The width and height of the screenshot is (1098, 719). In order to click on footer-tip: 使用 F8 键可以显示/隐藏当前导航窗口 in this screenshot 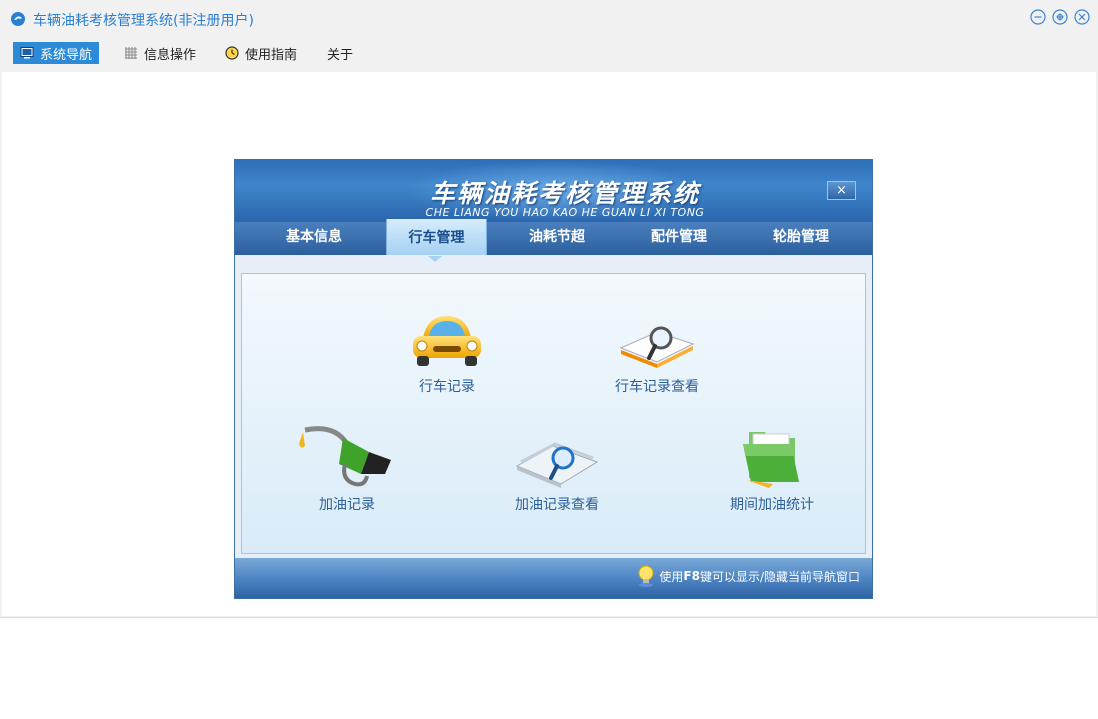, I will do `click(748, 576)`.